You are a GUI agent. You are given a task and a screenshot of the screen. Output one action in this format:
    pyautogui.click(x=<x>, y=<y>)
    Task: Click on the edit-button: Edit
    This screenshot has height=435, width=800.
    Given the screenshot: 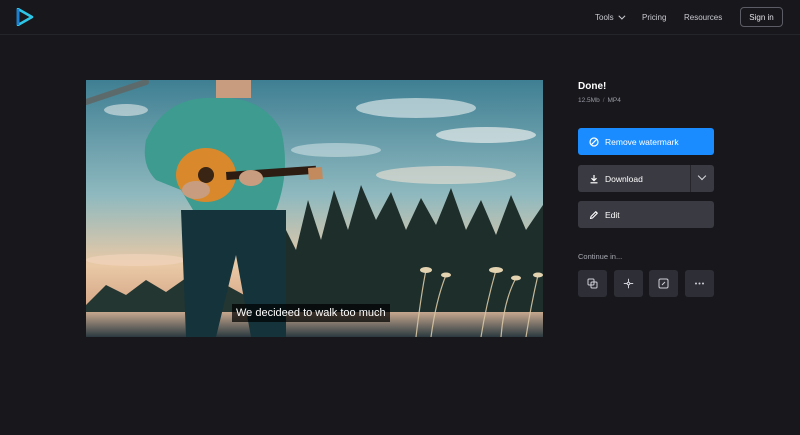 What is the action you would take?
    pyautogui.click(x=646, y=214)
    